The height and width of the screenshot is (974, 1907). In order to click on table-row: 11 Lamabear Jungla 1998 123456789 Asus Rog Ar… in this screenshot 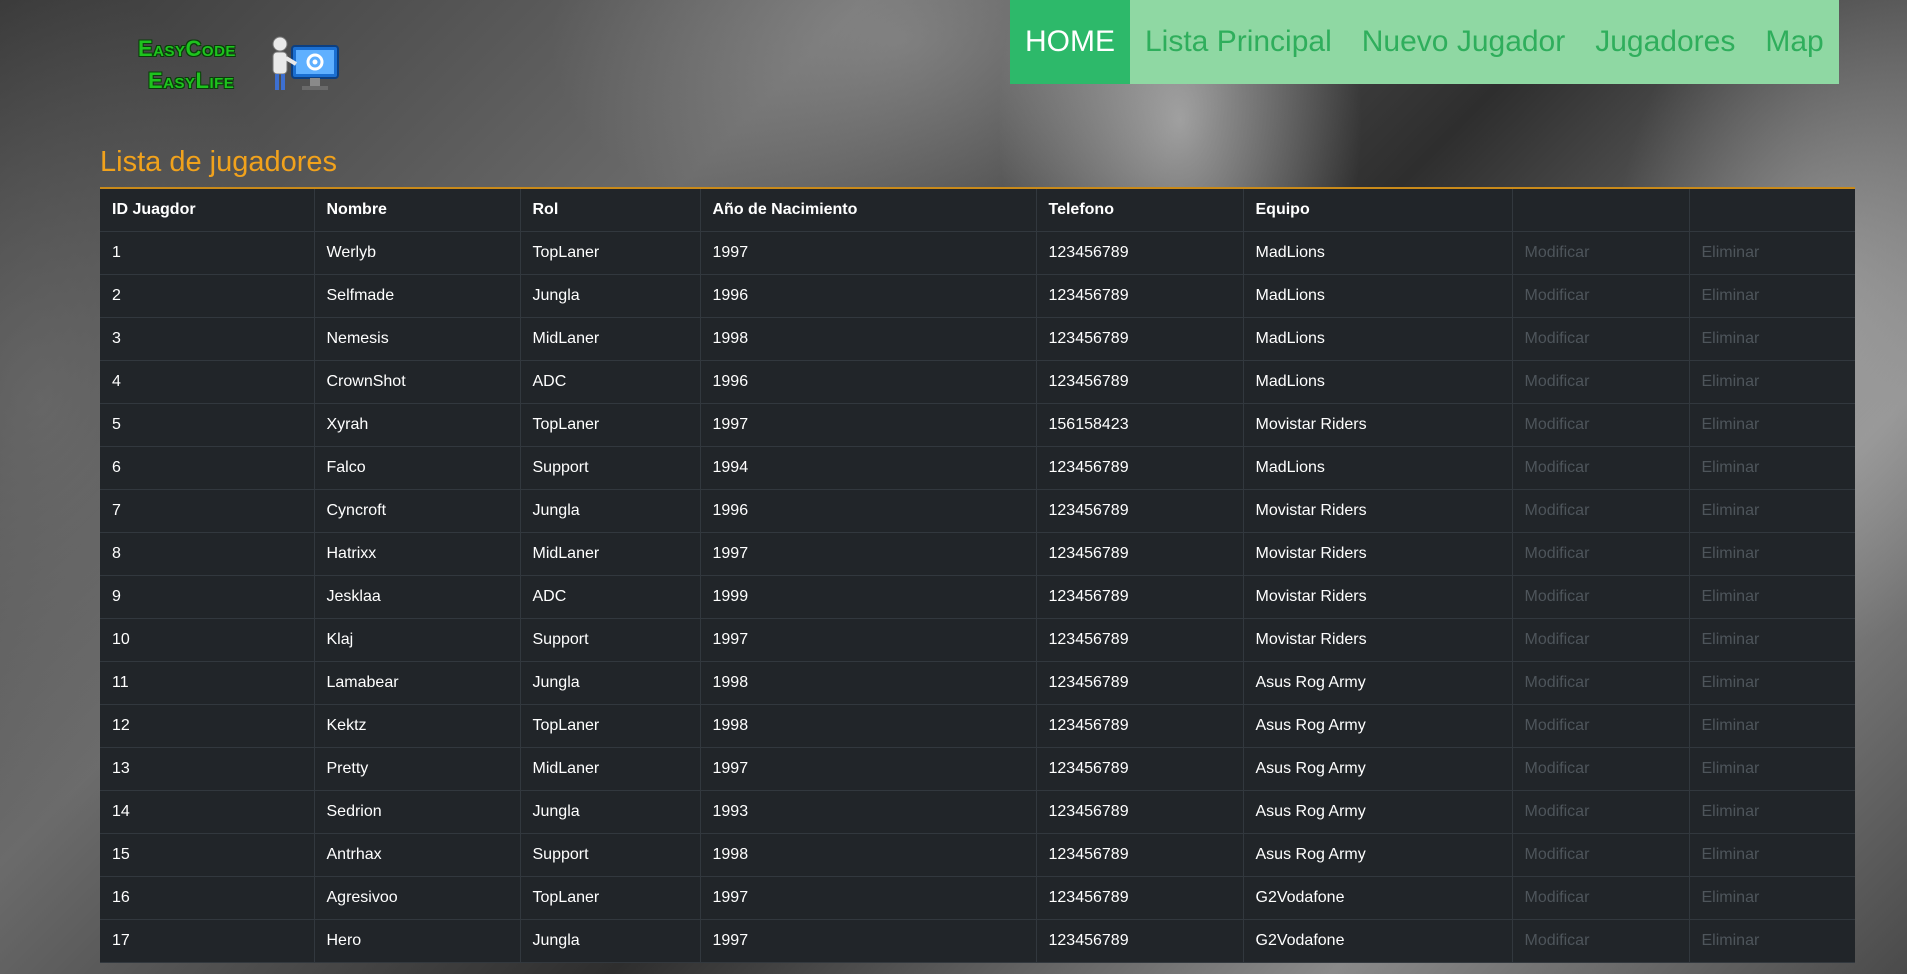, I will do `click(977, 683)`.